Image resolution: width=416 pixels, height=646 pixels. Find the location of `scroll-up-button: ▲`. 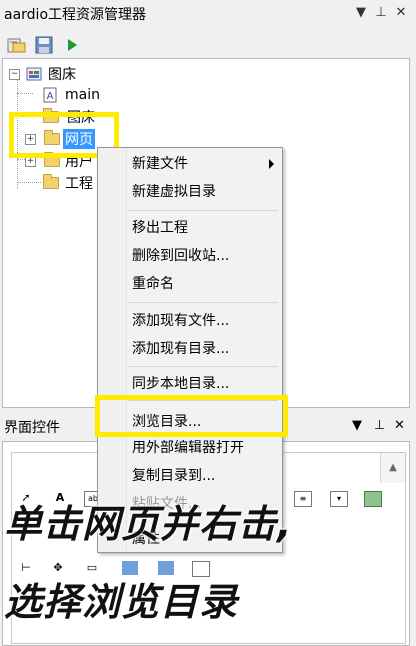

scroll-up-button: ▲ is located at coordinates (392, 468).